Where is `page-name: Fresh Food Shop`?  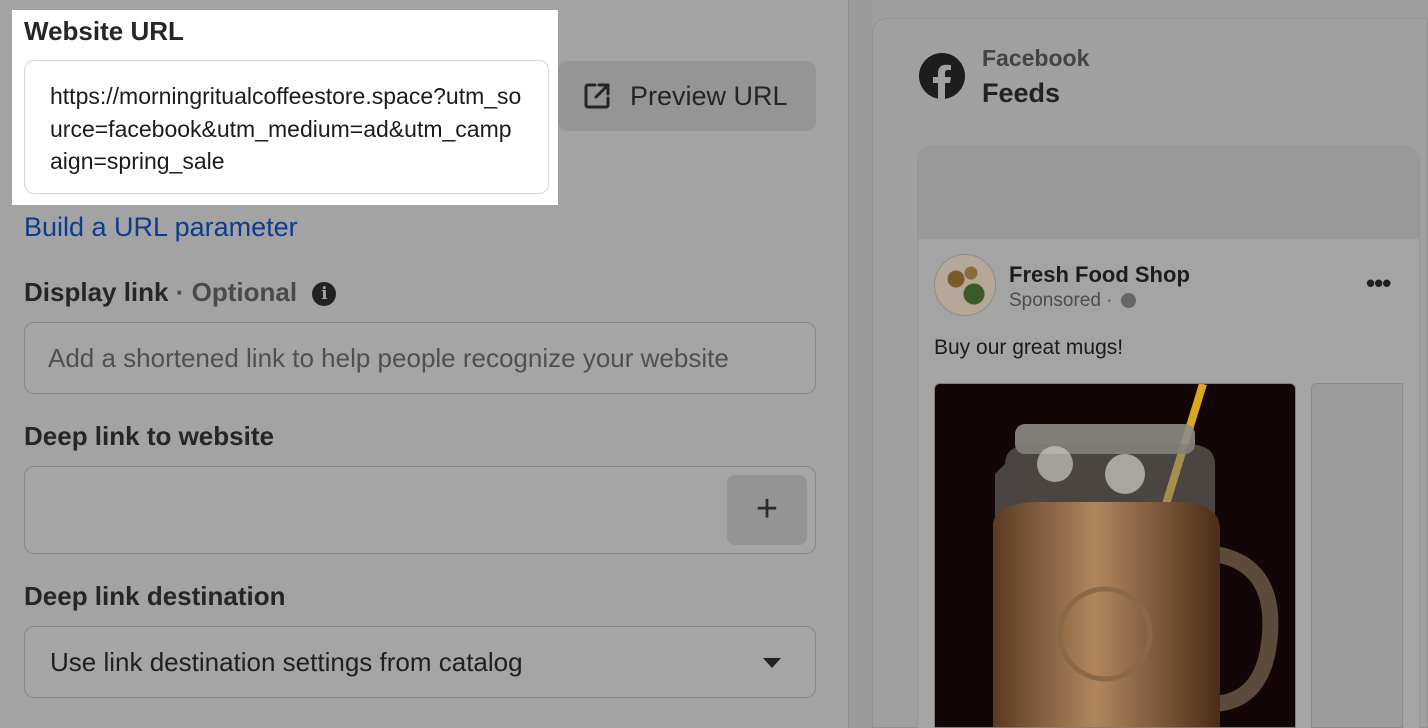
page-name: Fresh Food Shop is located at coordinates (1099, 274).